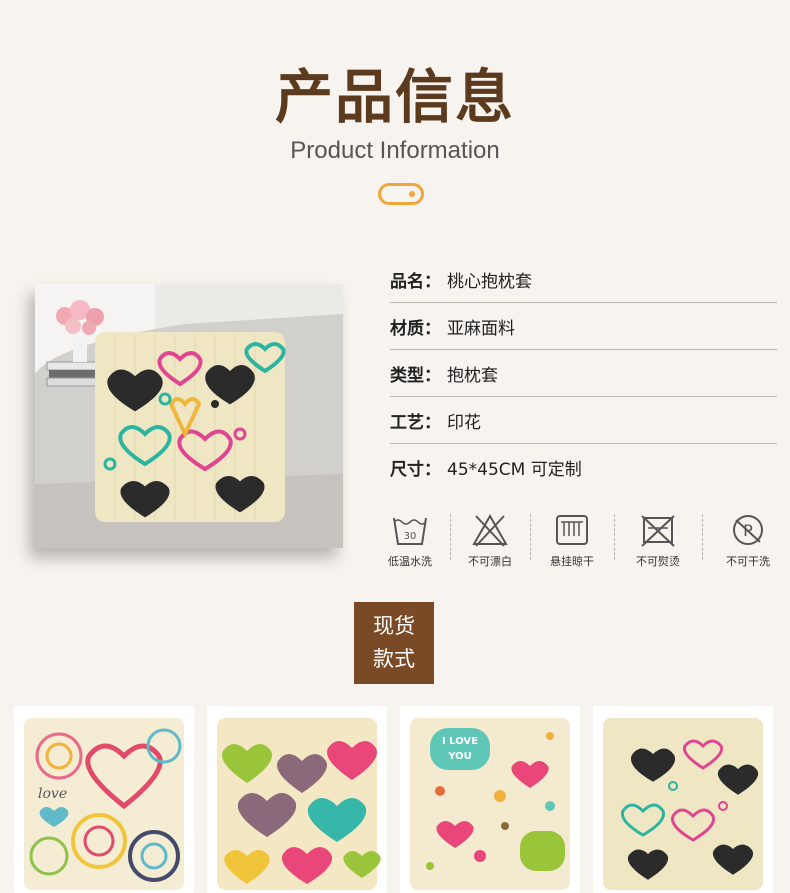  What do you see at coordinates (748, 561) in the screenshot?
I see `care-label: 不可干洗` at bounding box center [748, 561].